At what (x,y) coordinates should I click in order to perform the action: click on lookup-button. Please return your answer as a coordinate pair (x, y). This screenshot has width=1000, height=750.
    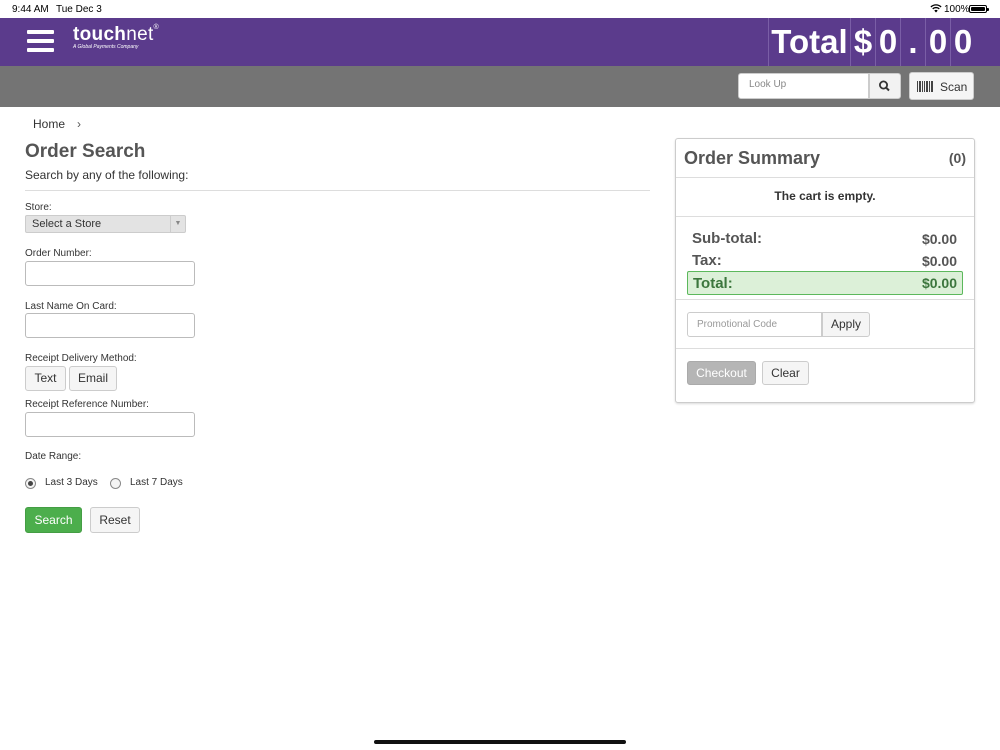
    Looking at the image, I should click on (885, 86).